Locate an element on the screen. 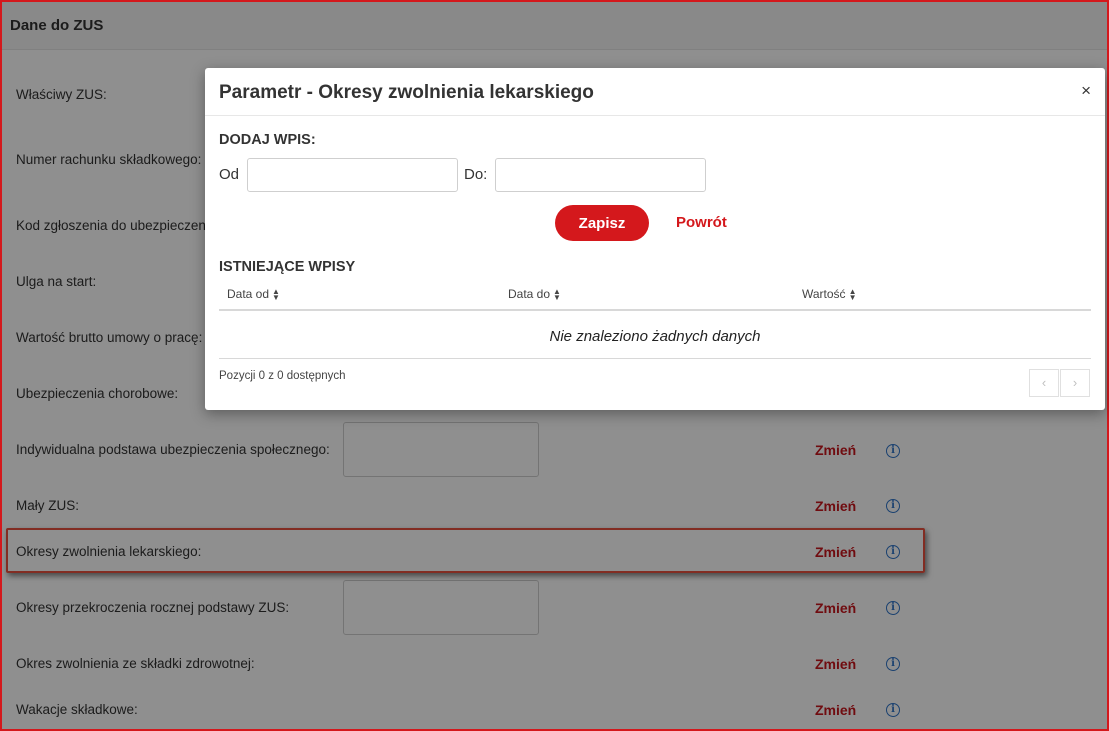 The image size is (1109, 731). from-label: Od is located at coordinates (229, 174).